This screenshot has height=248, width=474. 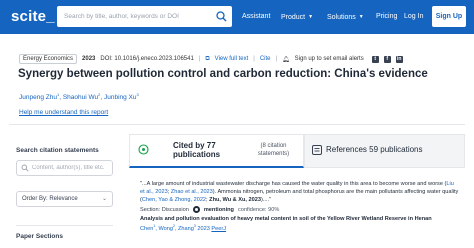 I want to click on current-paper-reference: Zhu, Wu & Xu, 2023, so click(x=235, y=199).